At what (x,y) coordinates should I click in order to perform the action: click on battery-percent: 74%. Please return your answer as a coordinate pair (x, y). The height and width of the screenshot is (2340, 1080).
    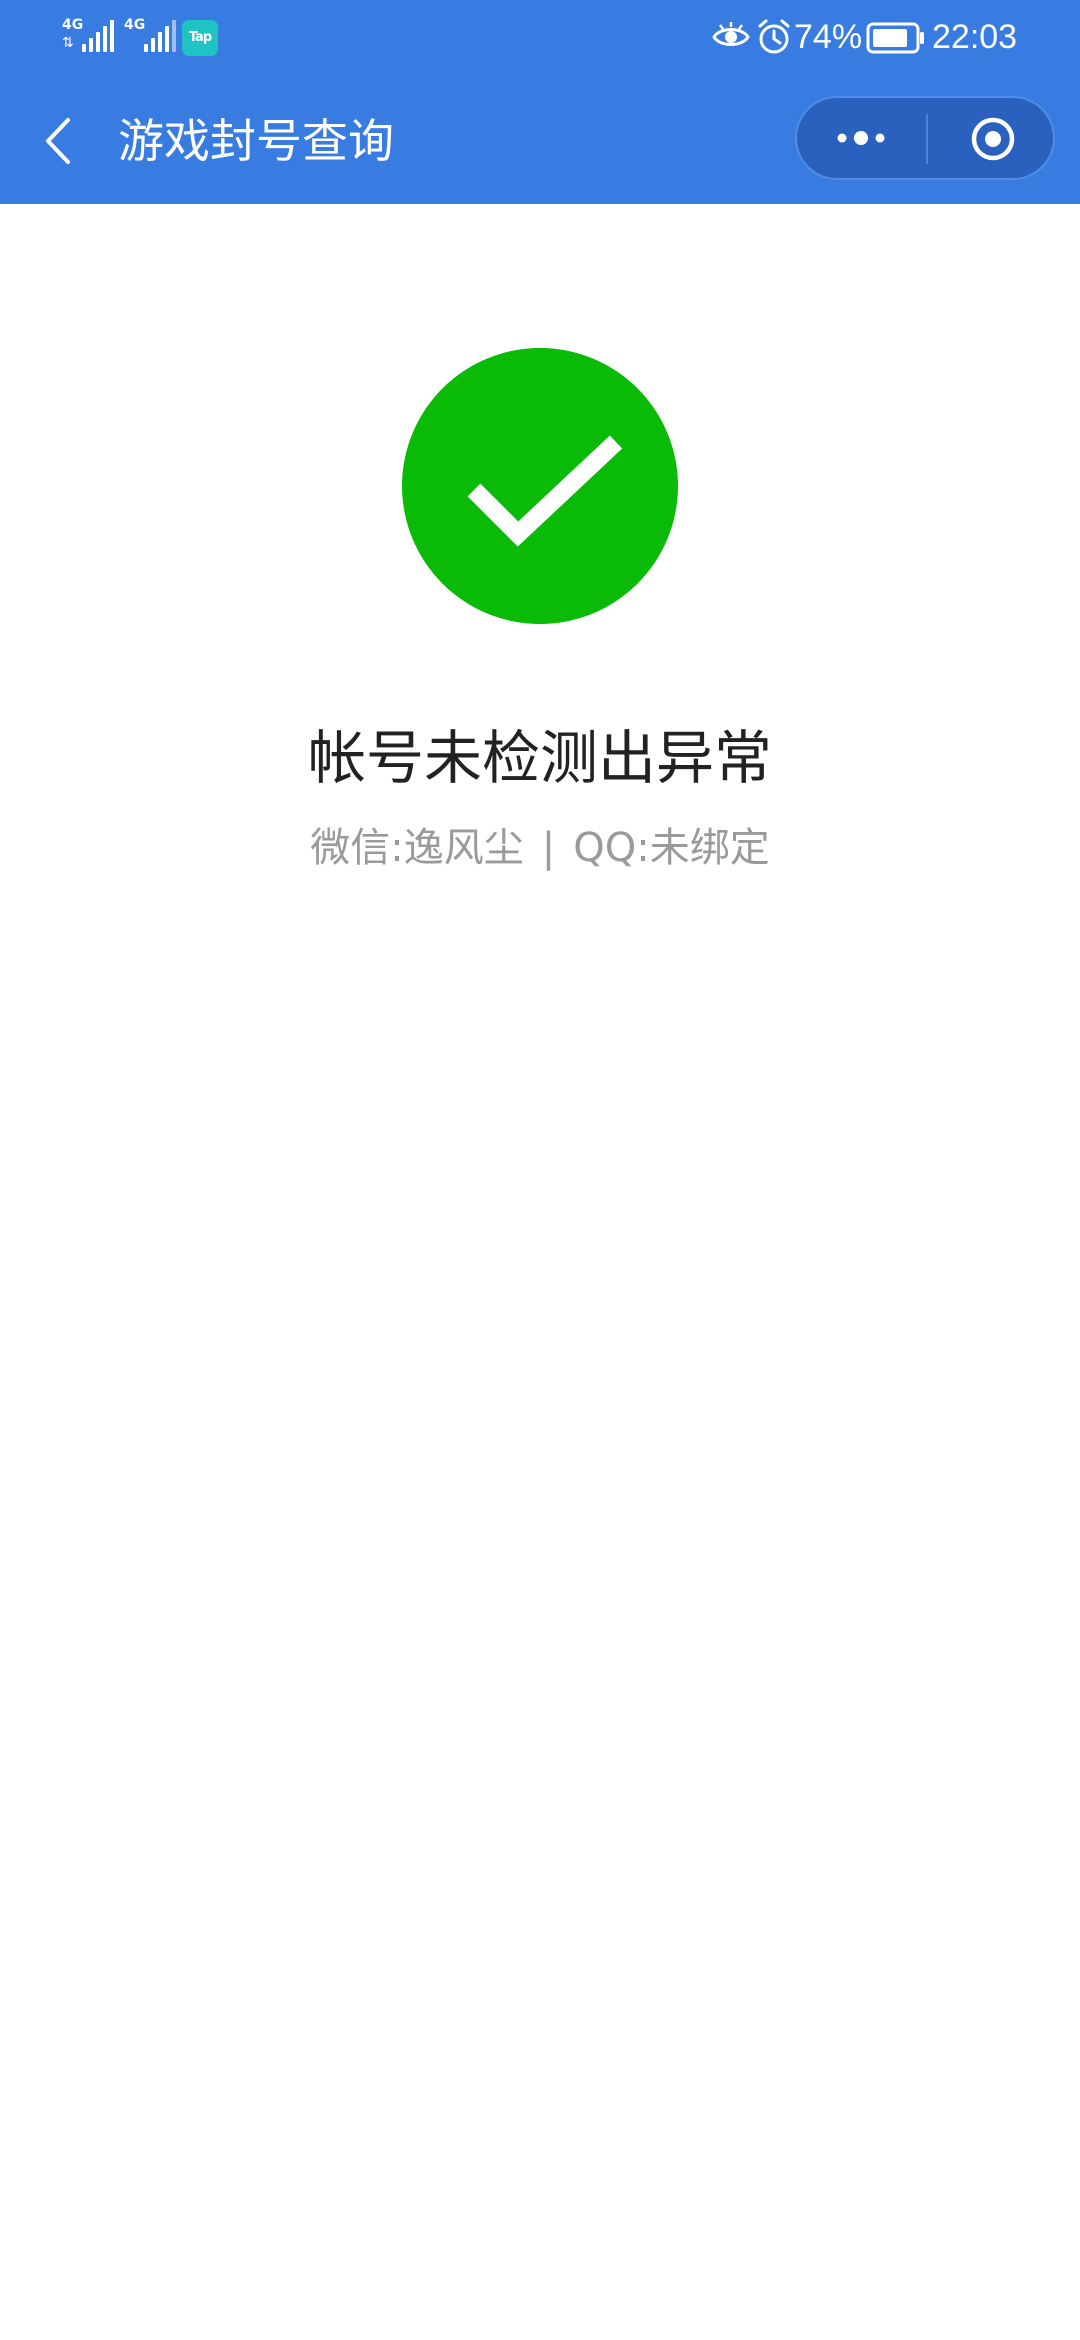
    Looking at the image, I should click on (828, 37).